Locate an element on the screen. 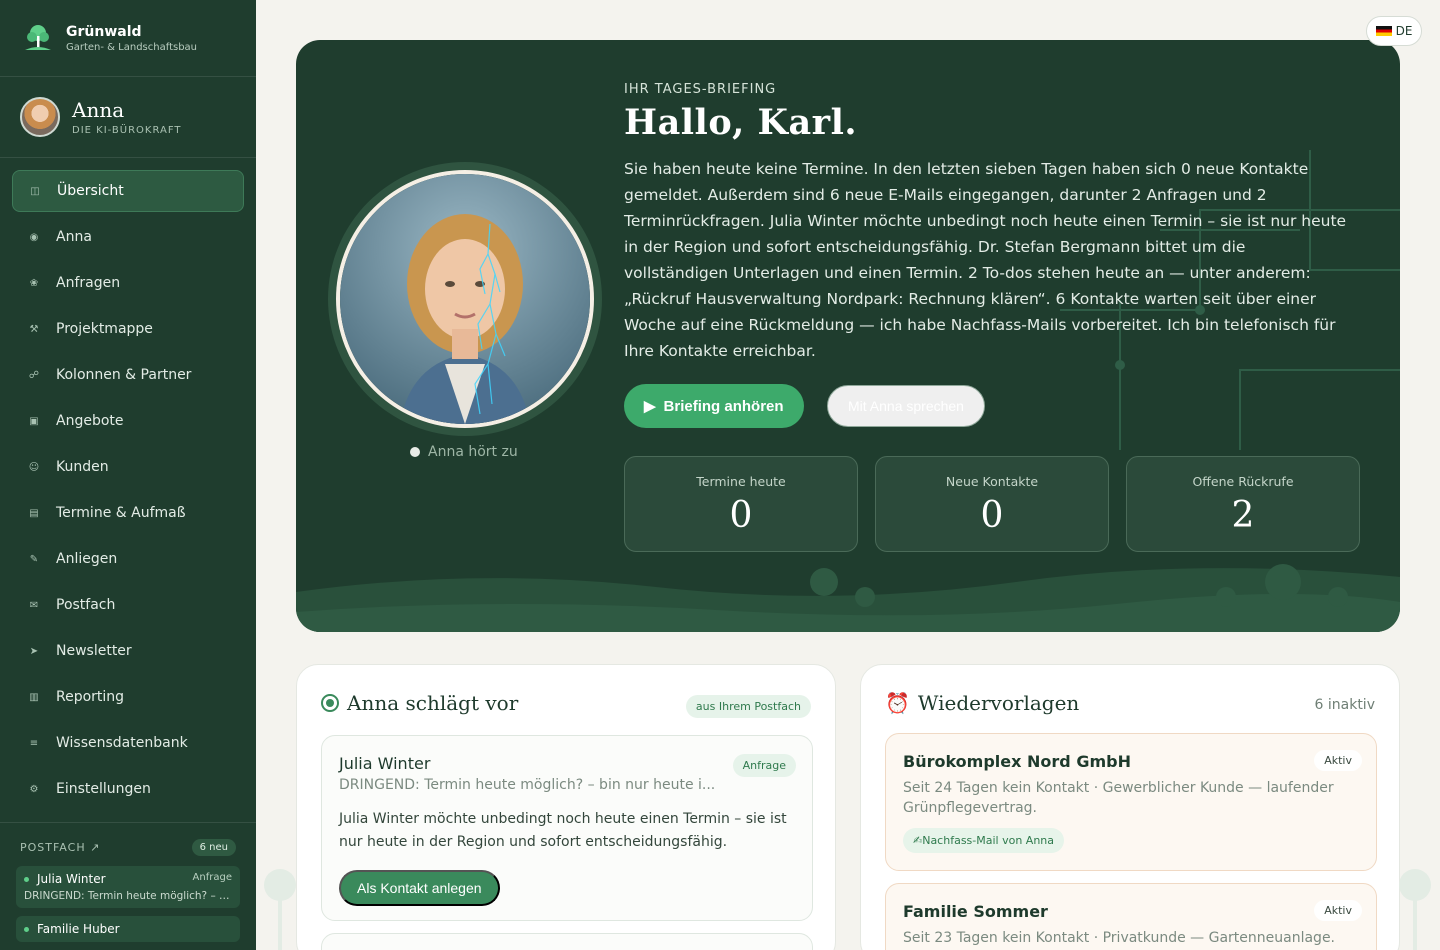  pen-icon: ✎ is located at coordinates (34, 559).